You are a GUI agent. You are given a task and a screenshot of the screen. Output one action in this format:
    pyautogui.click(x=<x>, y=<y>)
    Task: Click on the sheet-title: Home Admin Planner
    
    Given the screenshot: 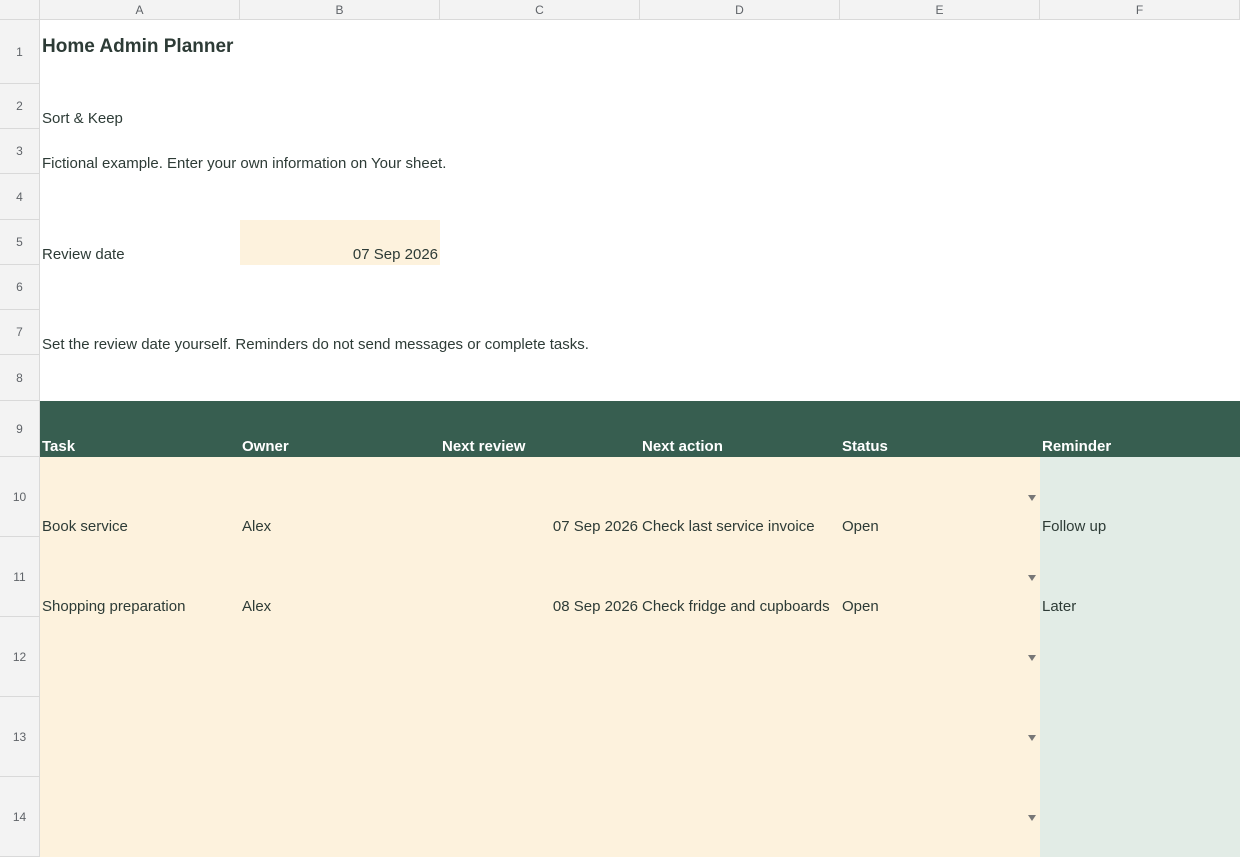 What is the action you would take?
    pyautogui.click(x=138, y=46)
    